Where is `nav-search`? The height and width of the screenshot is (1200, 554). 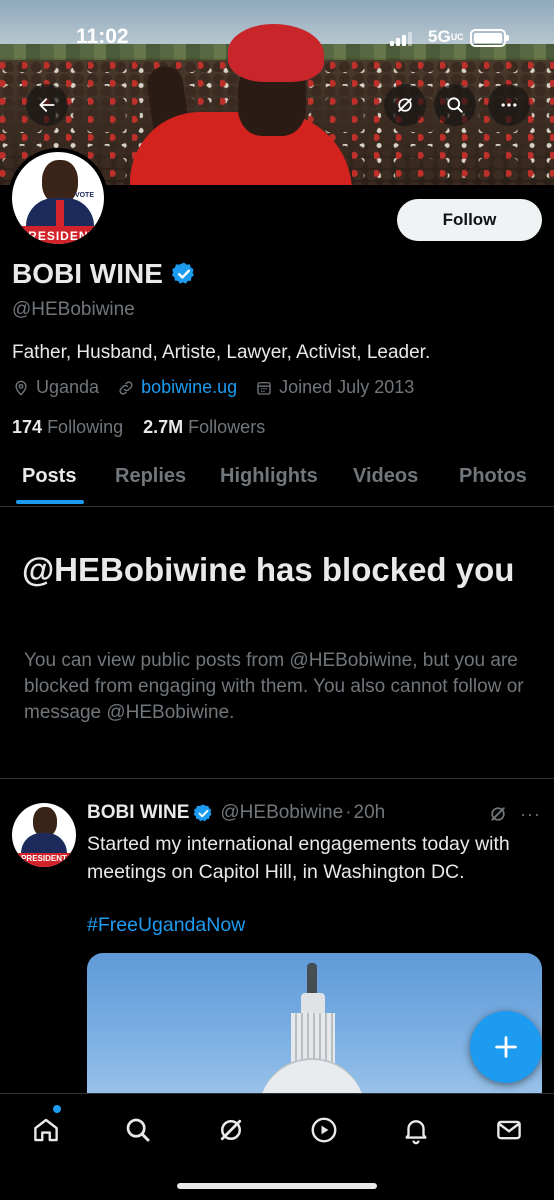
nav-search is located at coordinates (138, 1130).